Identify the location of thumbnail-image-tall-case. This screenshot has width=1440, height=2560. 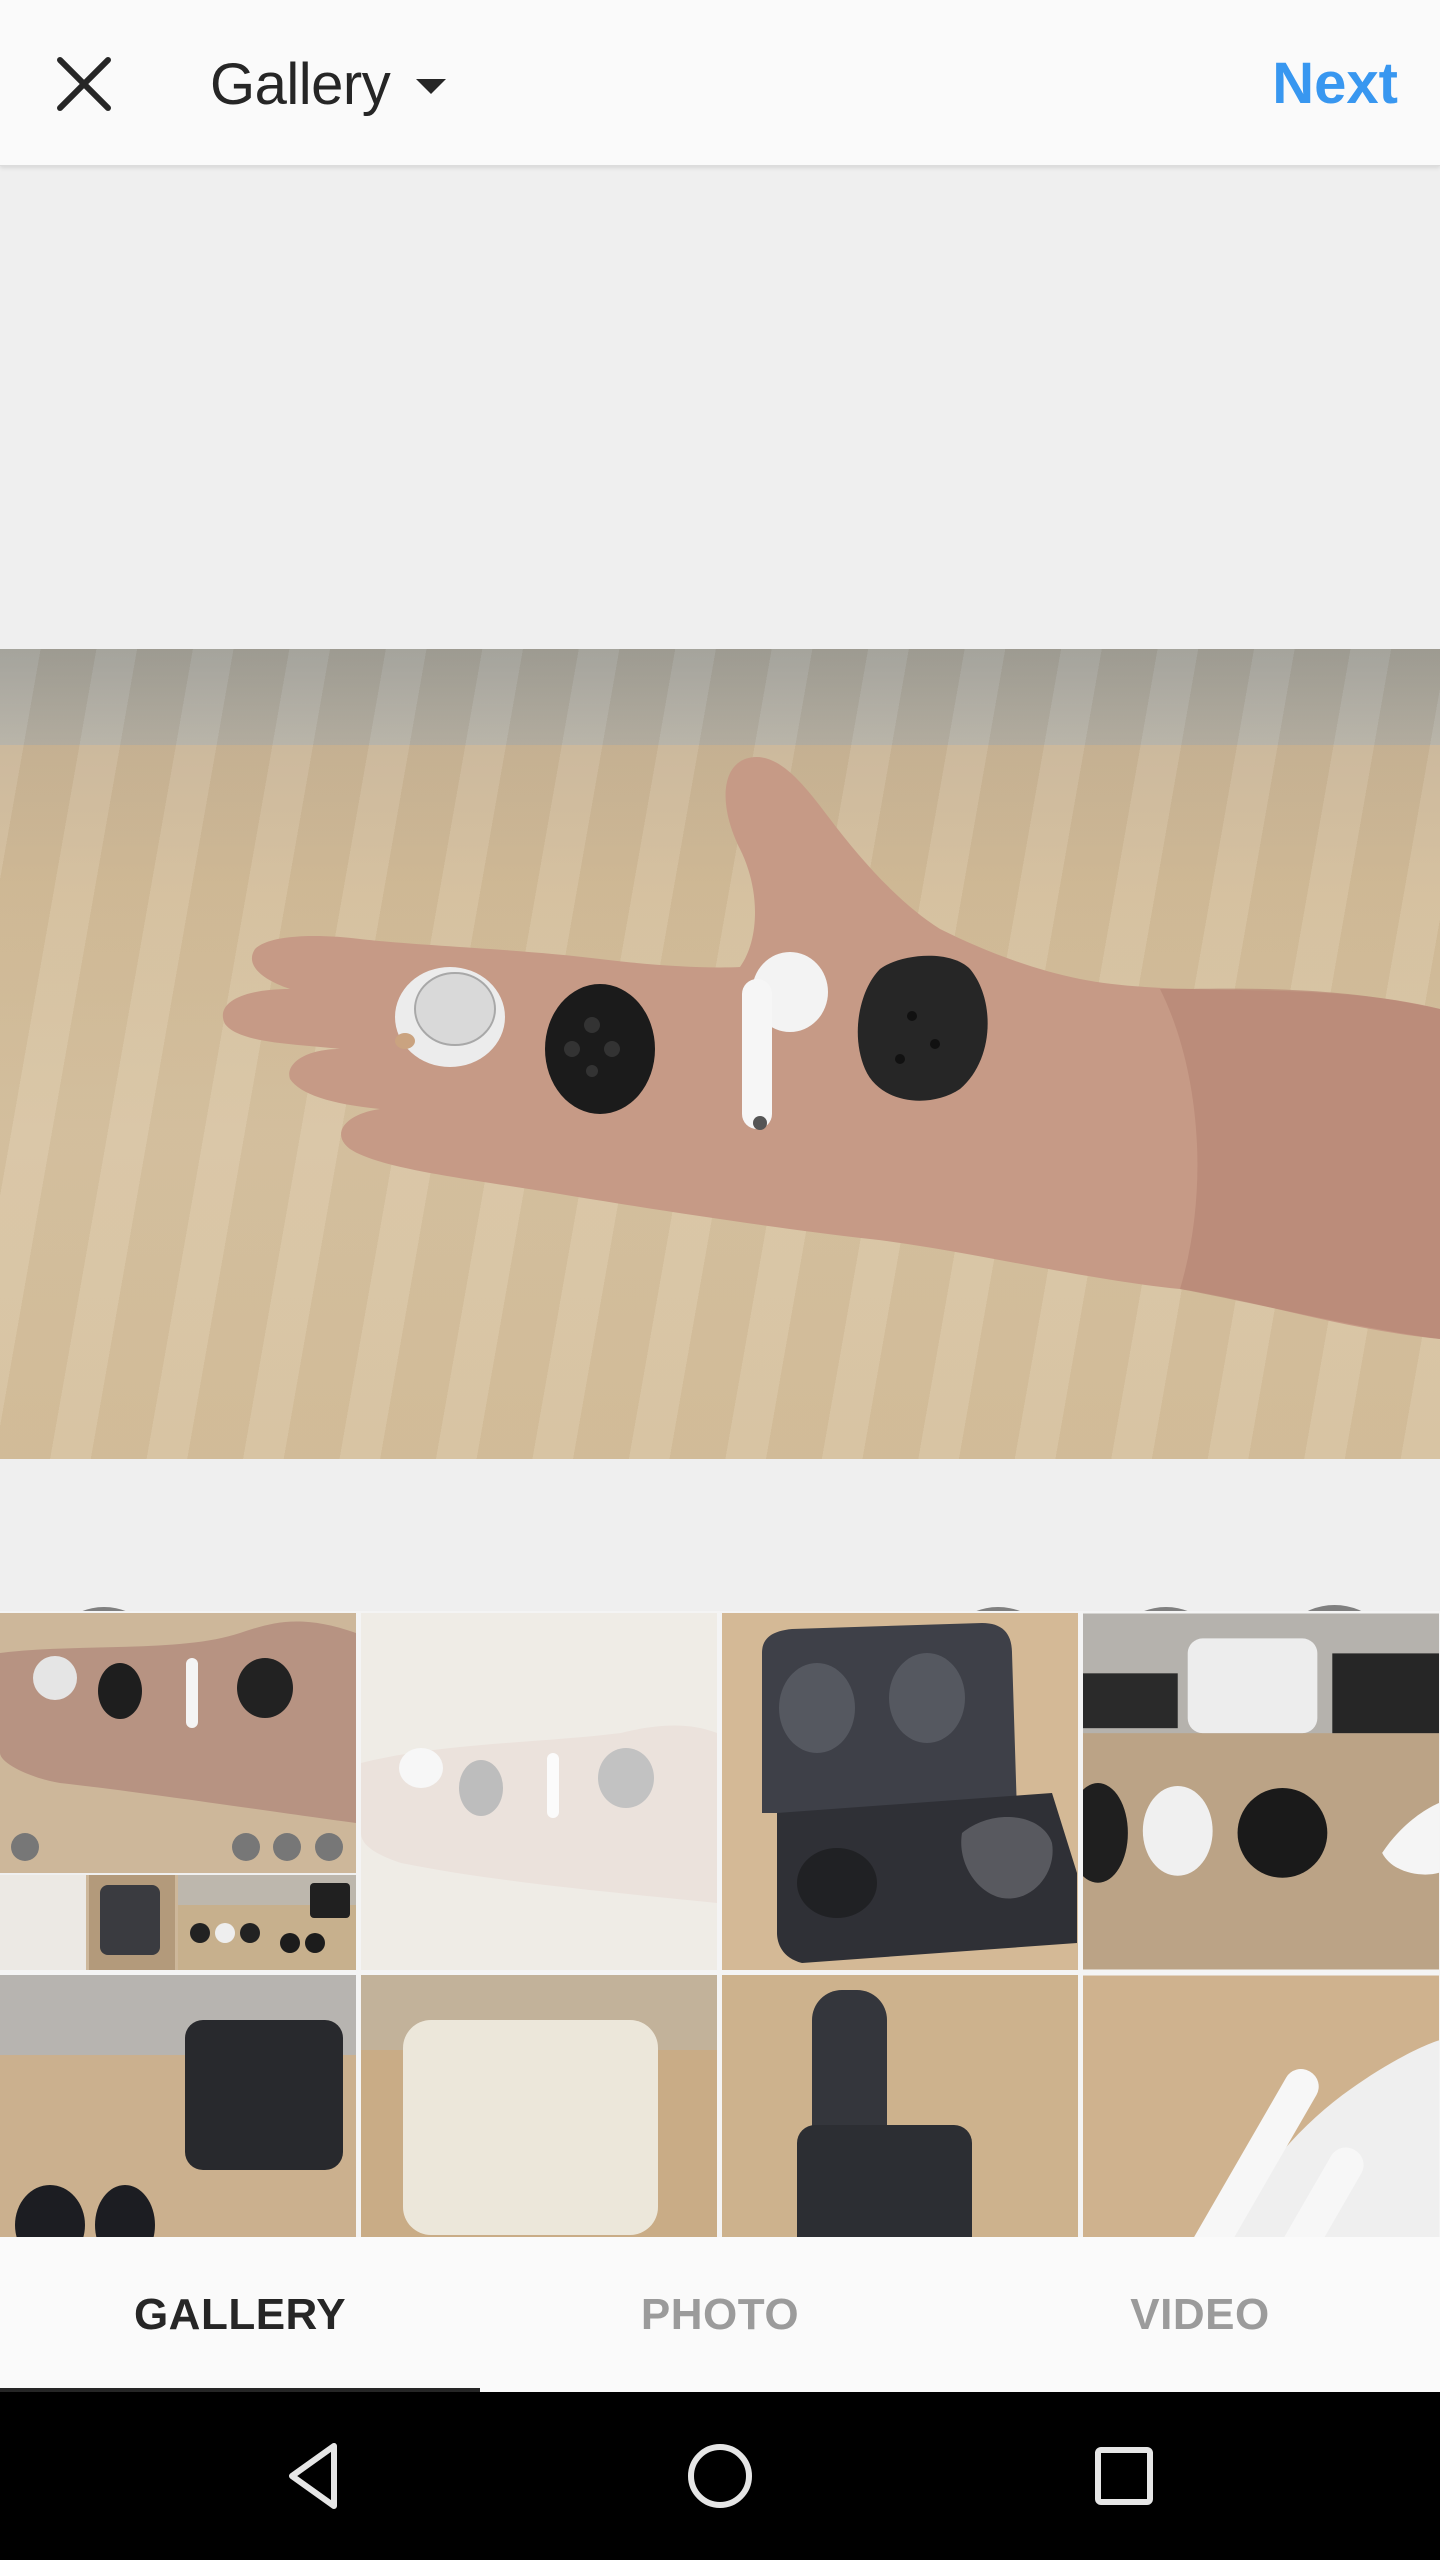
(900, 2106).